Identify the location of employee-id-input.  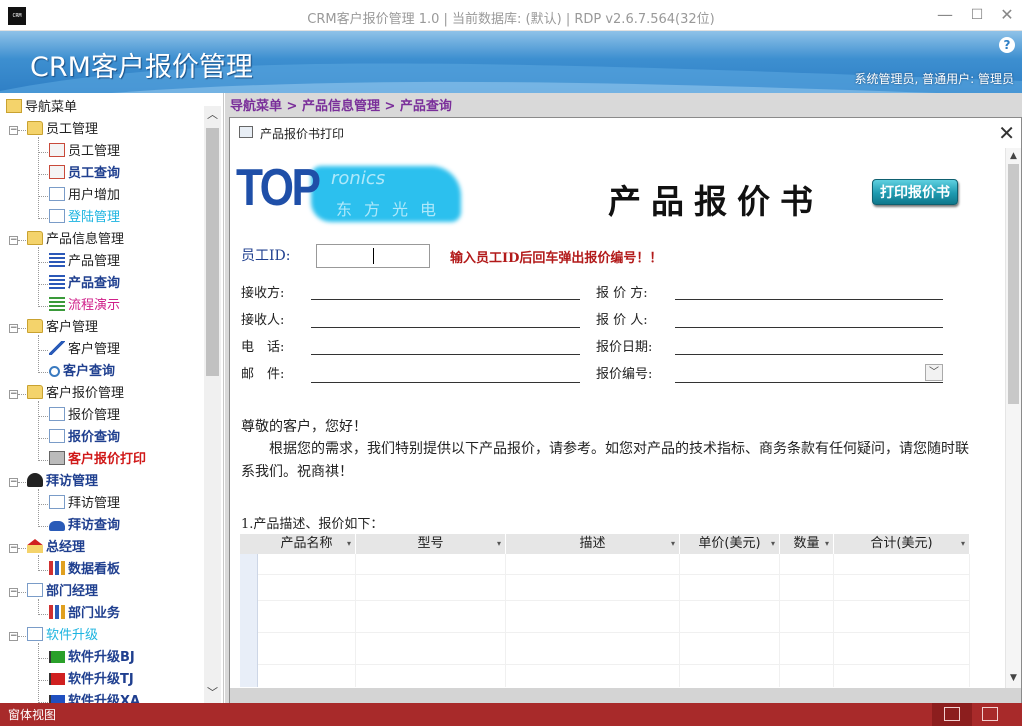
(373, 256).